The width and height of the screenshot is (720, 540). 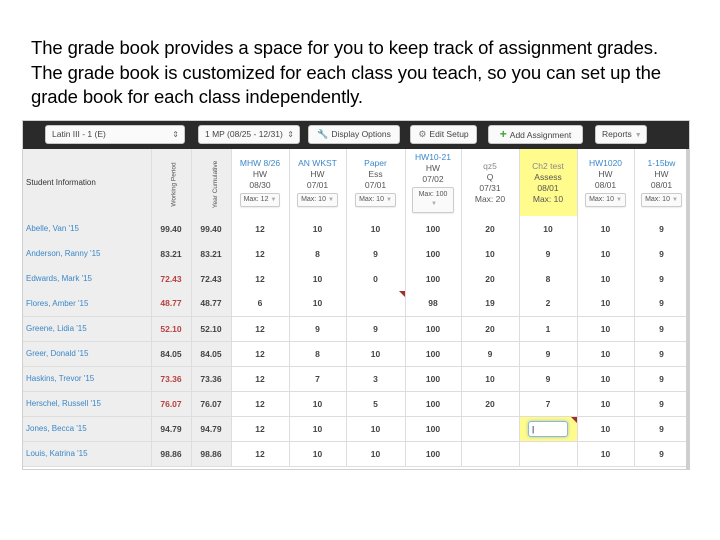 What do you see at coordinates (87, 329) in the screenshot?
I see `student-name-link: Greene, Lidia '15` at bounding box center [87, 329].